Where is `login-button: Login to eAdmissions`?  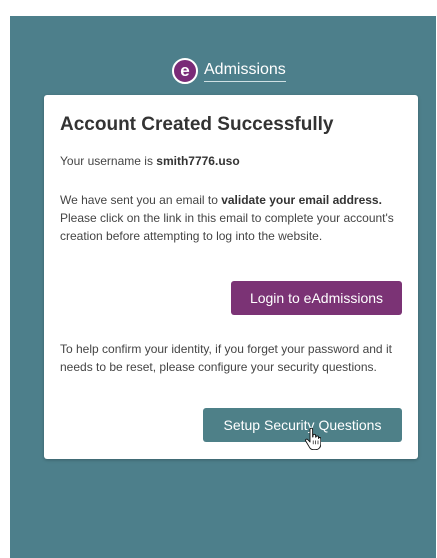
login-button: Login to eAdmissions is located at coordinates (316, 298).